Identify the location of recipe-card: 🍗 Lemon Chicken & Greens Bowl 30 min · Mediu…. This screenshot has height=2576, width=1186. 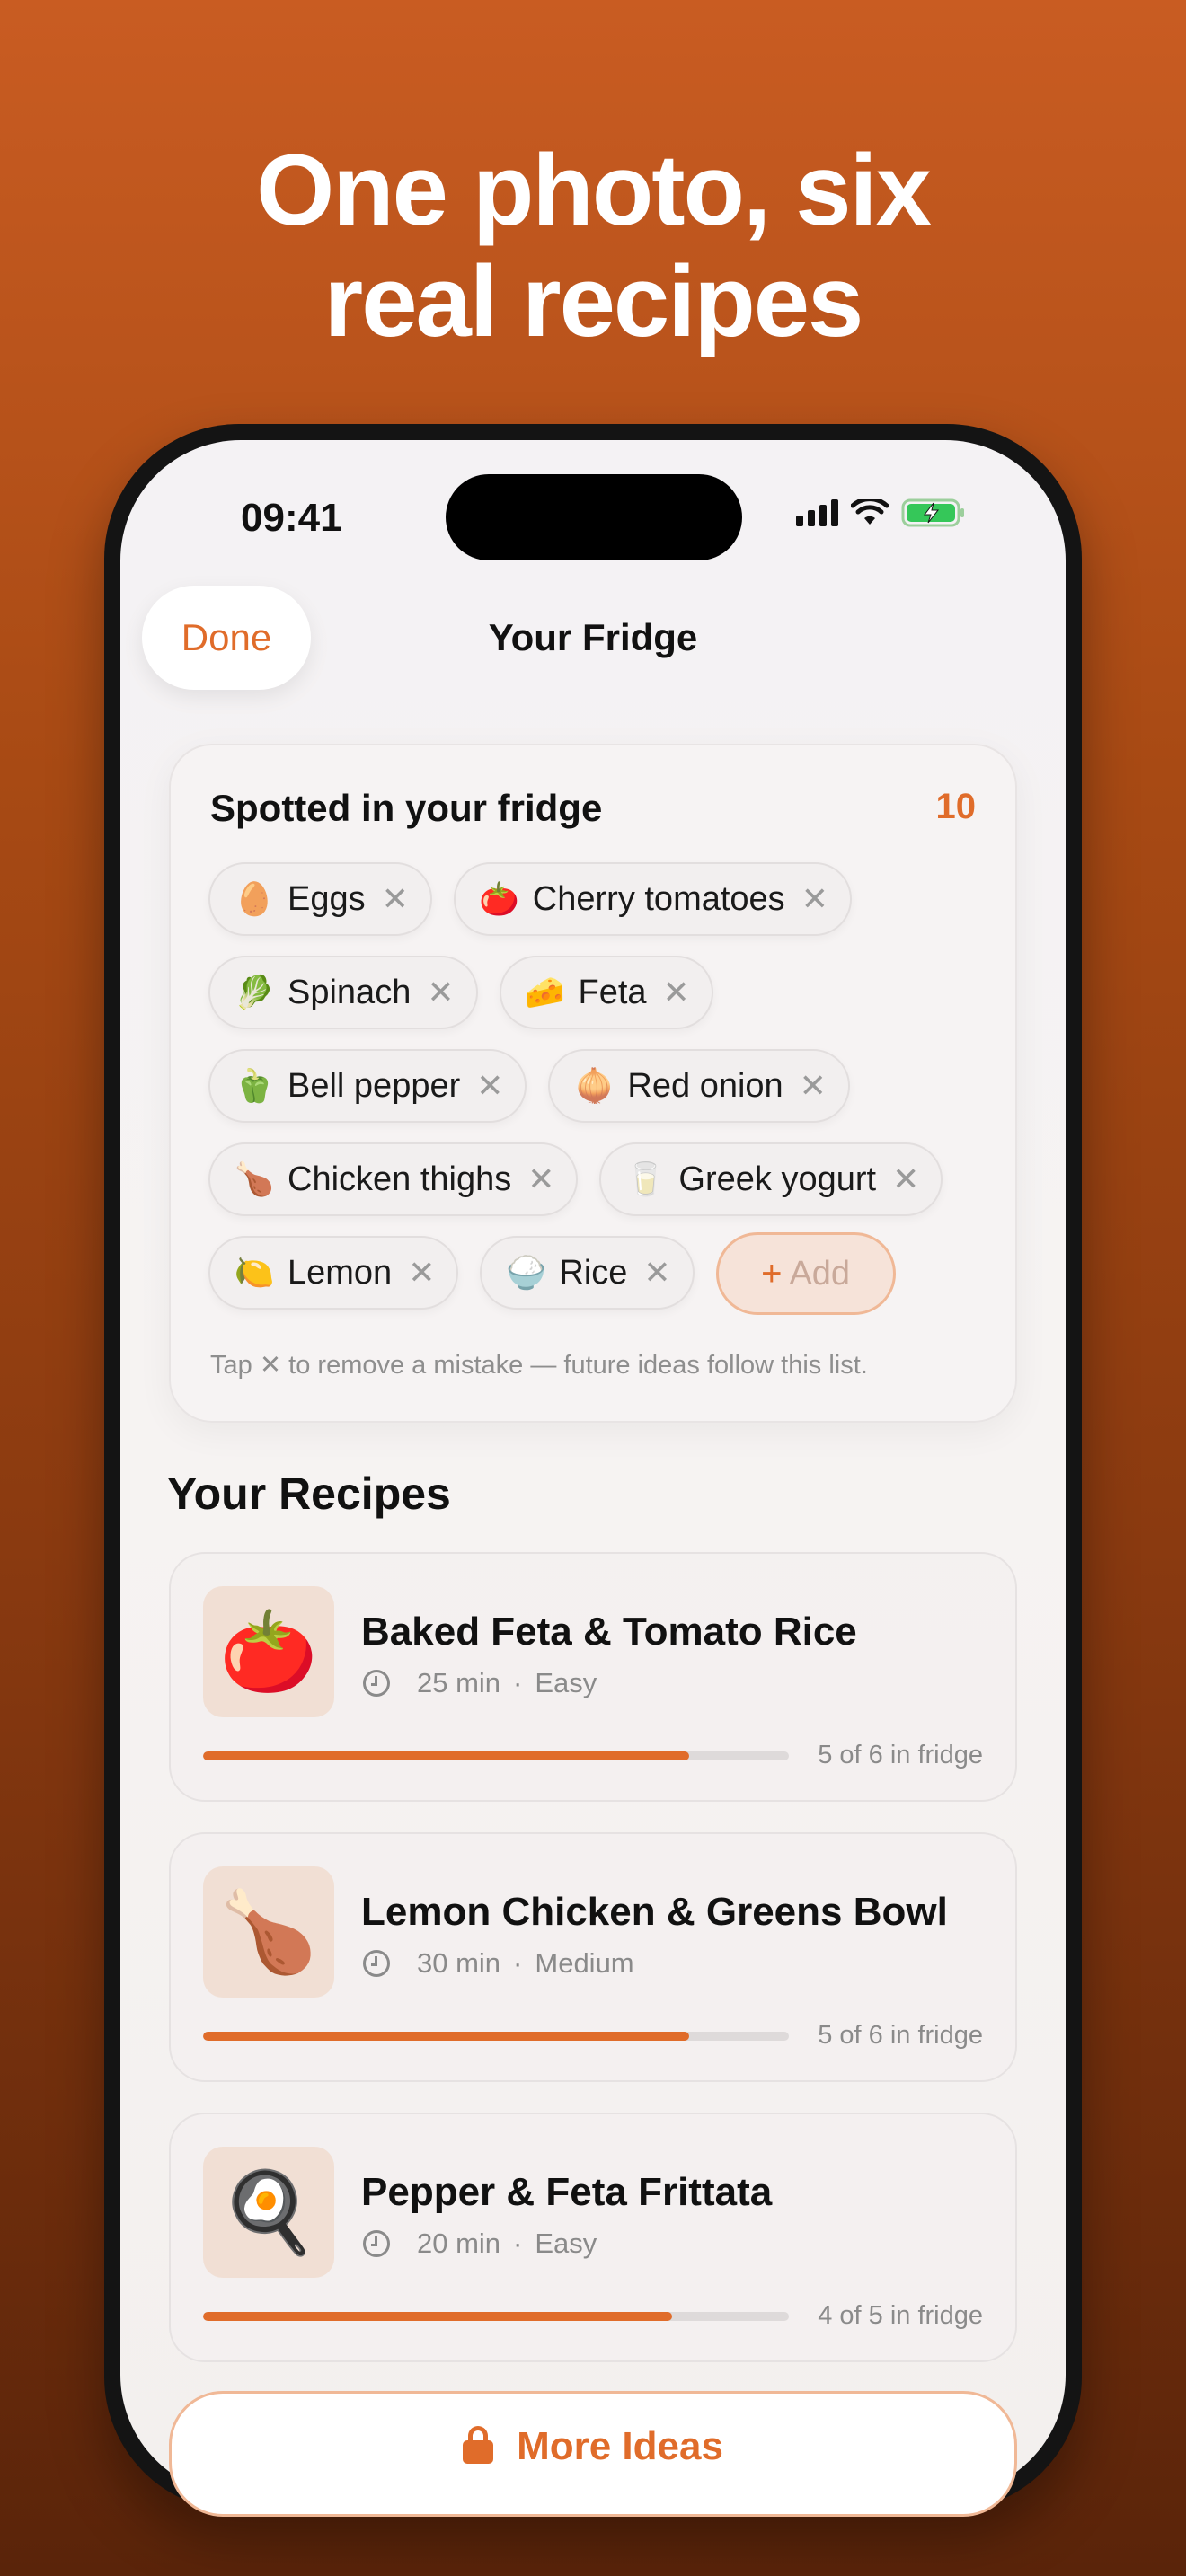
(593, 1957).